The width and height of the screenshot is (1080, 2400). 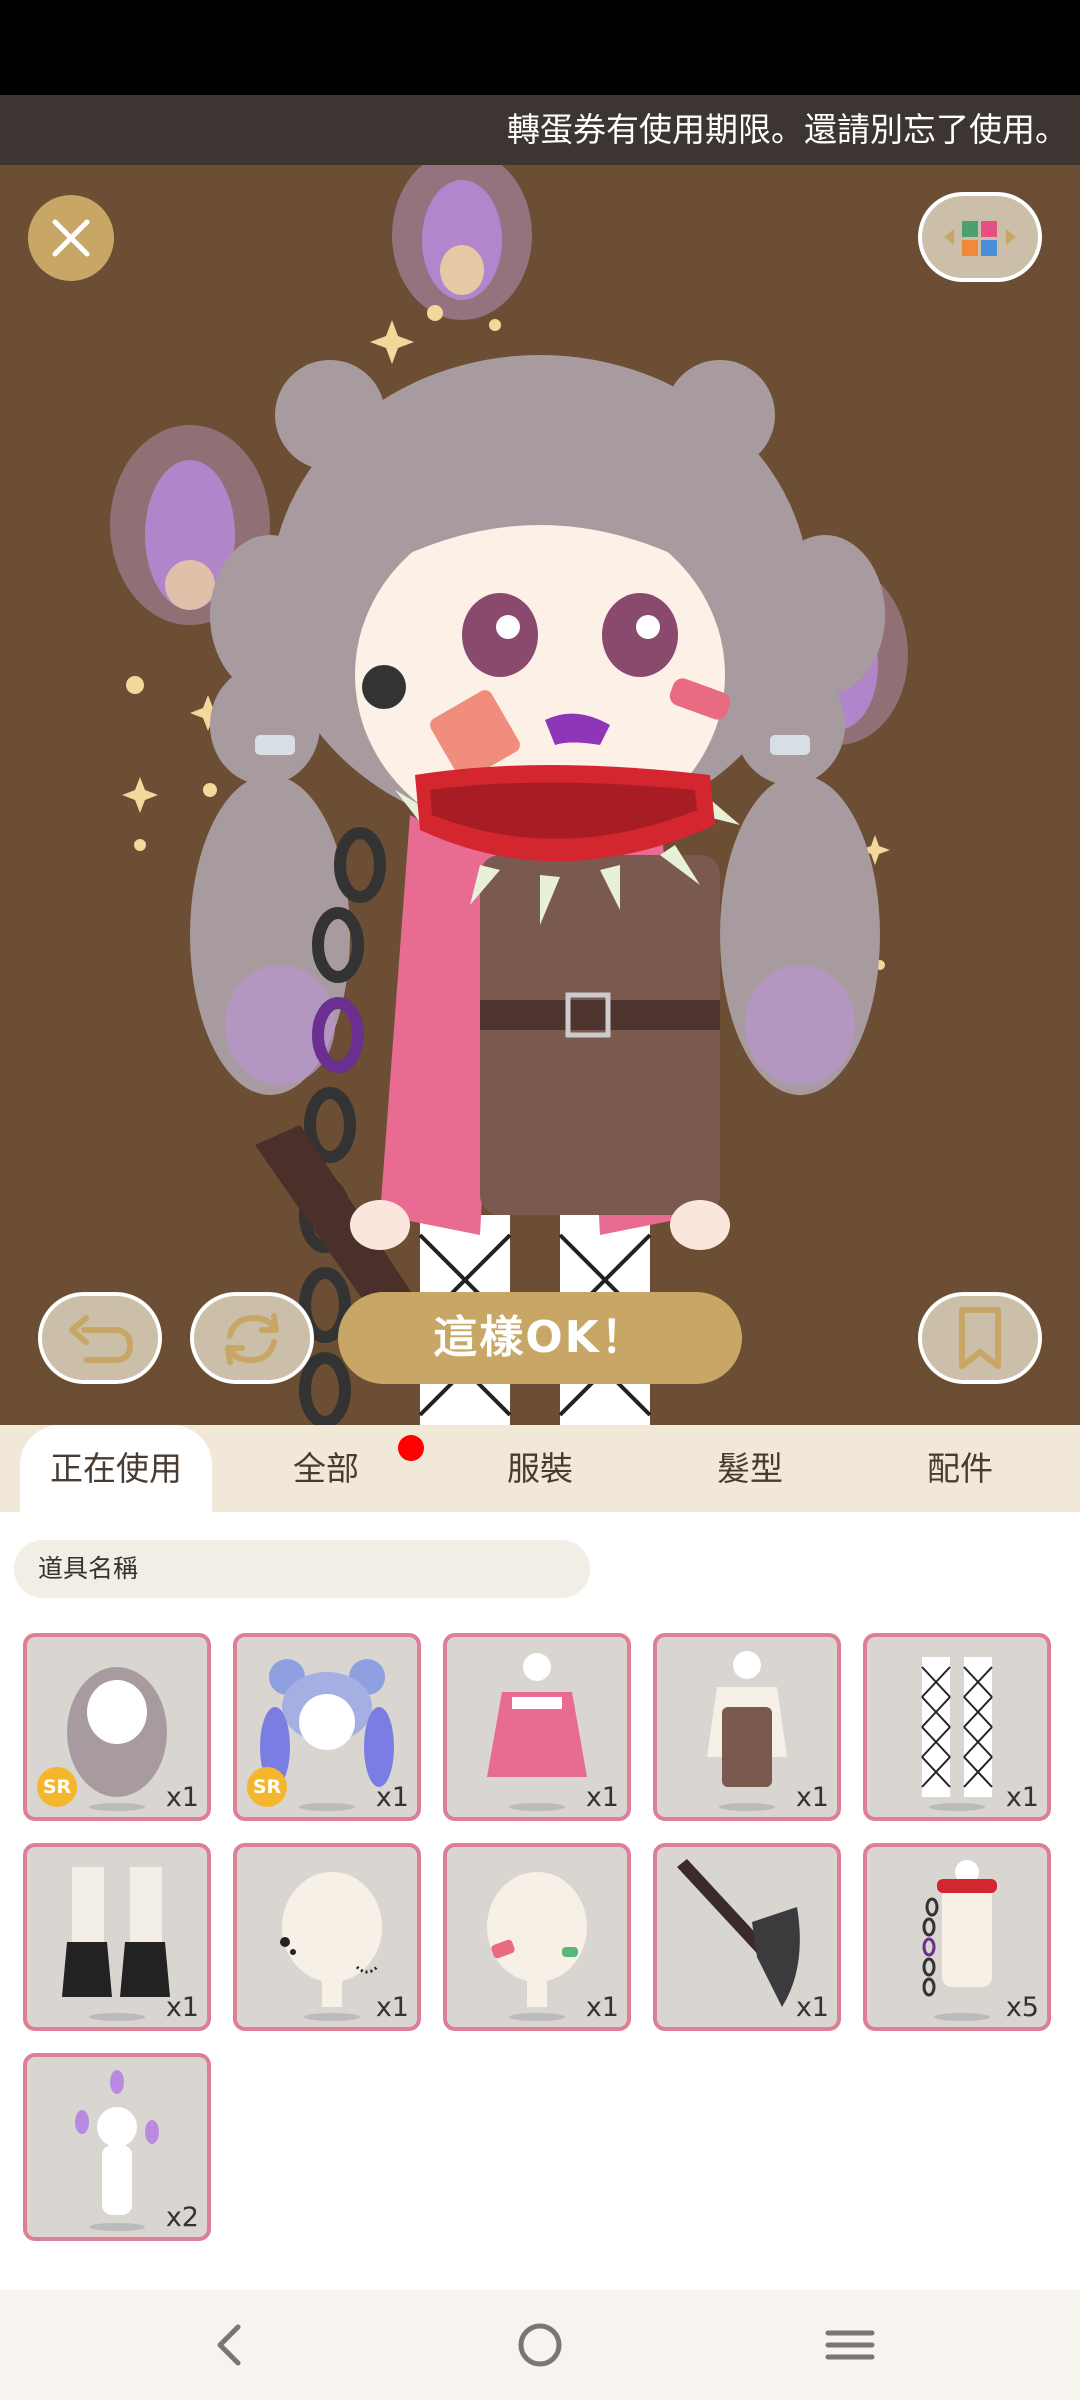 What do you see at coordinates (1022, 2007) in the screenshot?
I see `item-count: x5` at bounding box center [1022, 2007].